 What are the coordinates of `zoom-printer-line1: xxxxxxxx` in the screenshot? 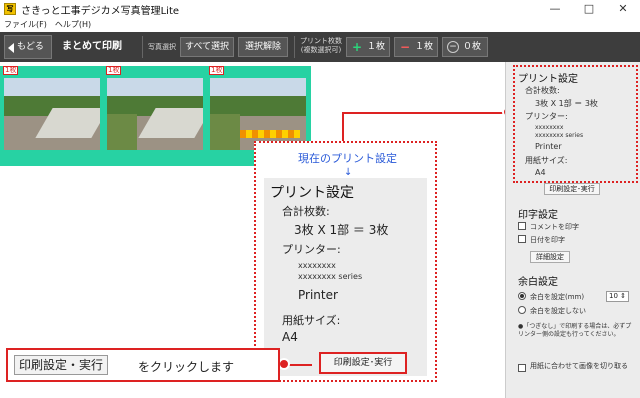 It's located at (317, 265).